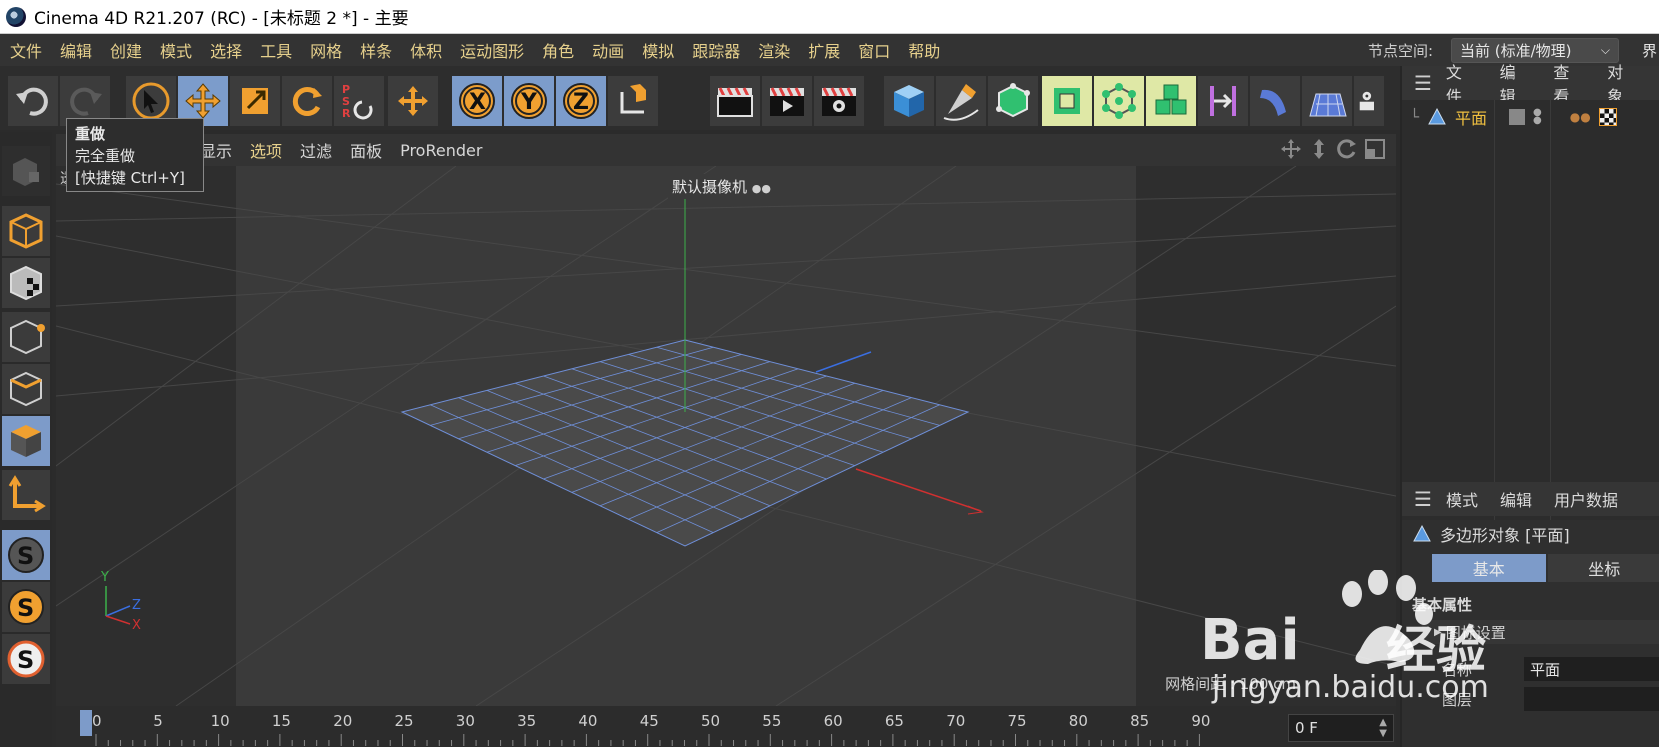 The width and height of the screenshot is (1659, 747). Describe the element at coordinates (774, 50) in the screenshot. I see `menu-render: 渲染` at that location.